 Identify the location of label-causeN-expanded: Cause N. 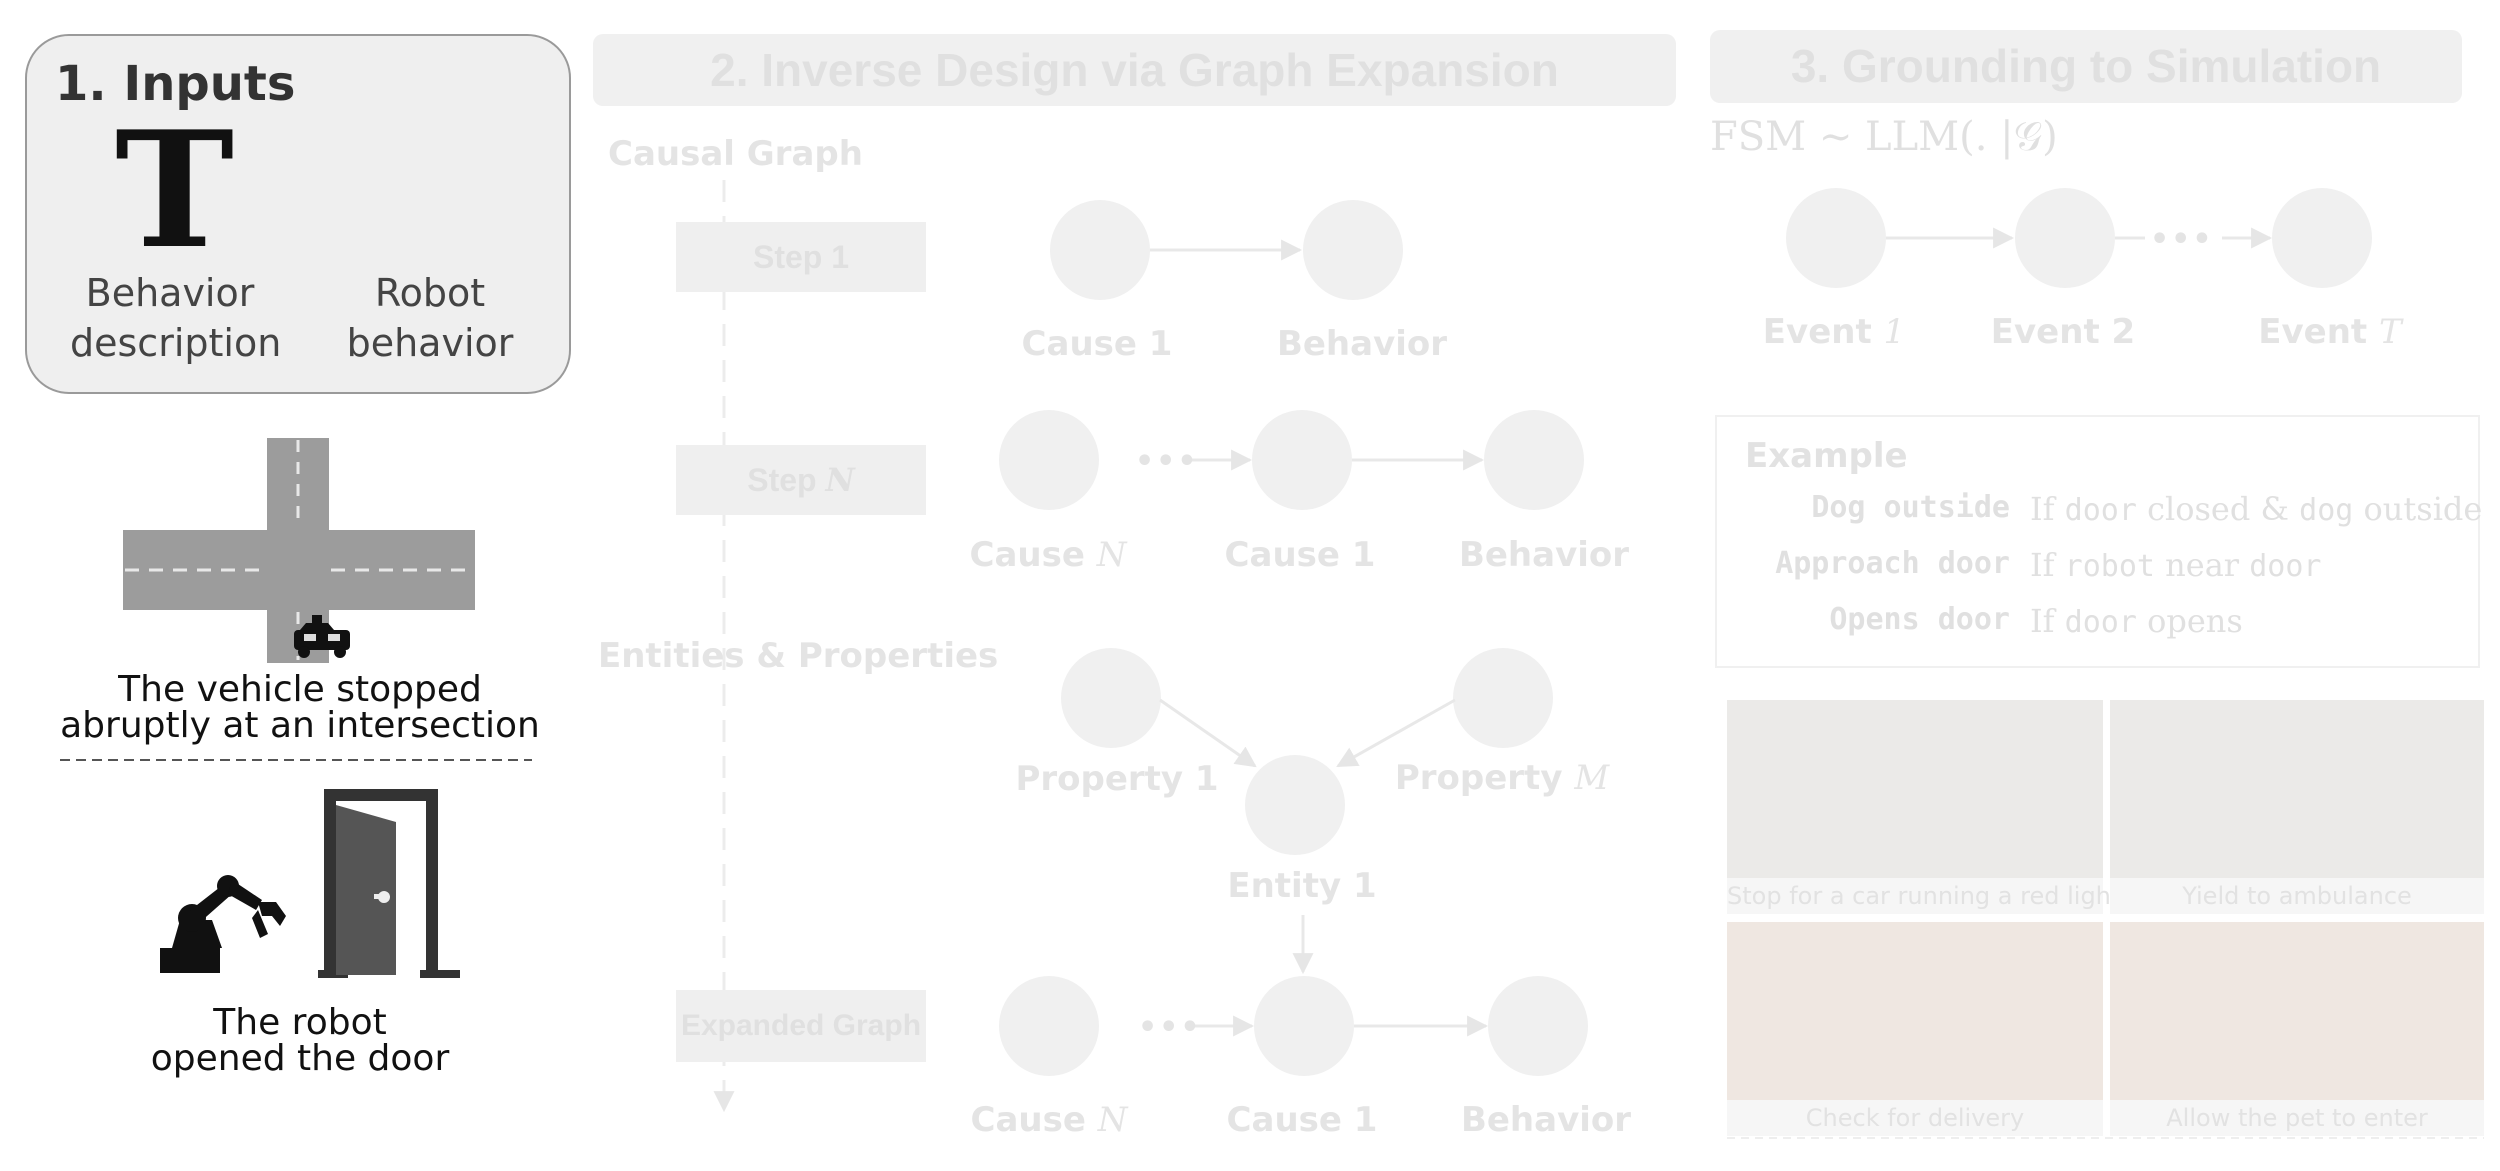
(1049, 1120).